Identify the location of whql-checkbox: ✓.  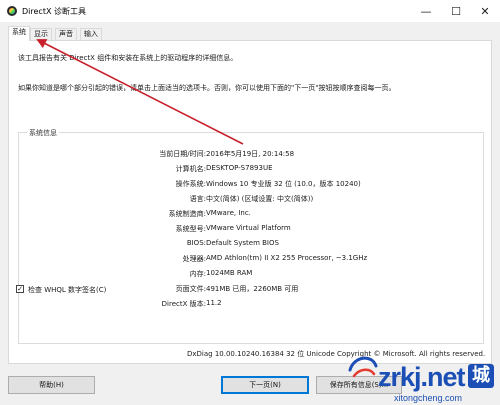
(20, 289).